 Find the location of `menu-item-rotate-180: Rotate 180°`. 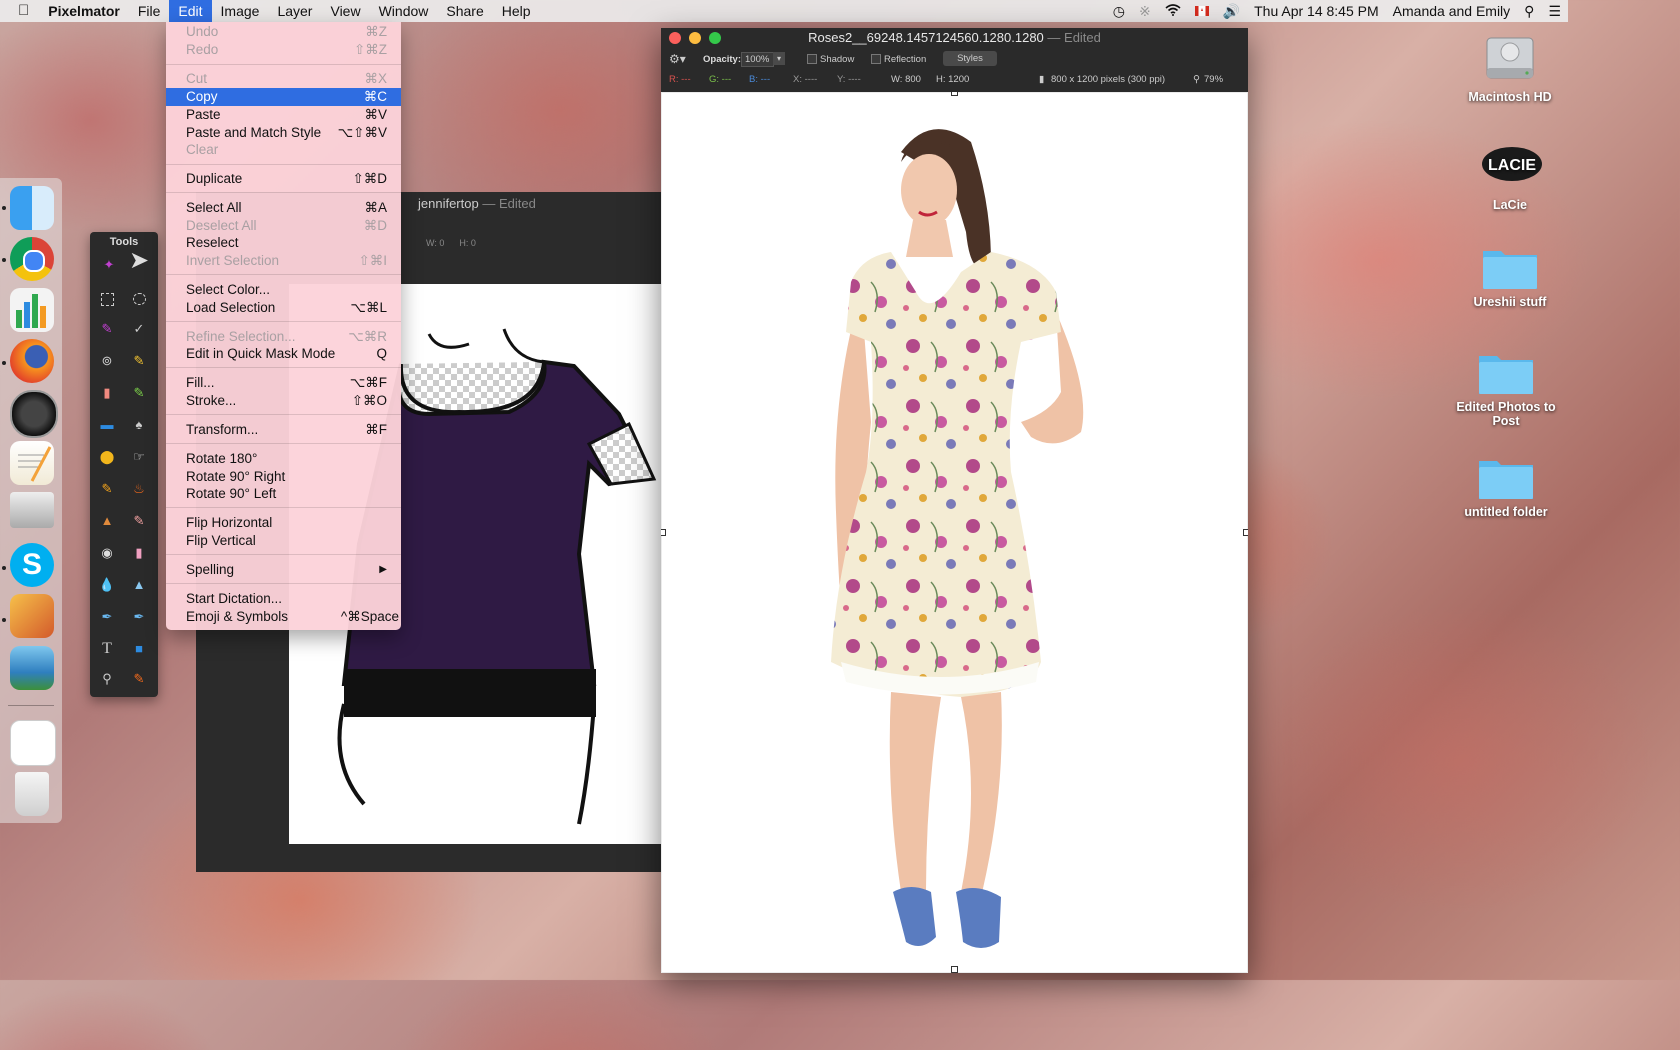

menu-item-rotate-180: Rotate 180° is located at coordinates (283, 459).